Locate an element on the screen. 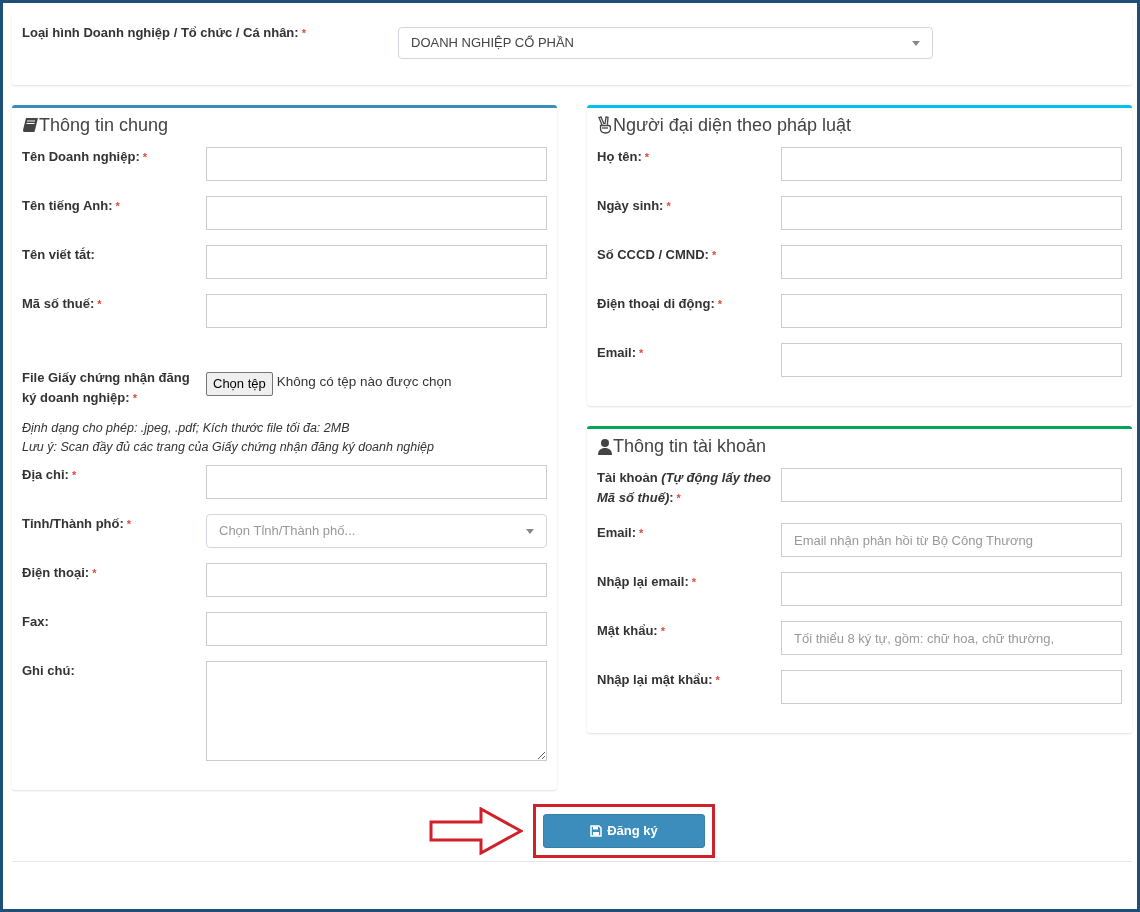 This screenshot has height=912, width=1140. save-icon is located at coordinates (596, 830).